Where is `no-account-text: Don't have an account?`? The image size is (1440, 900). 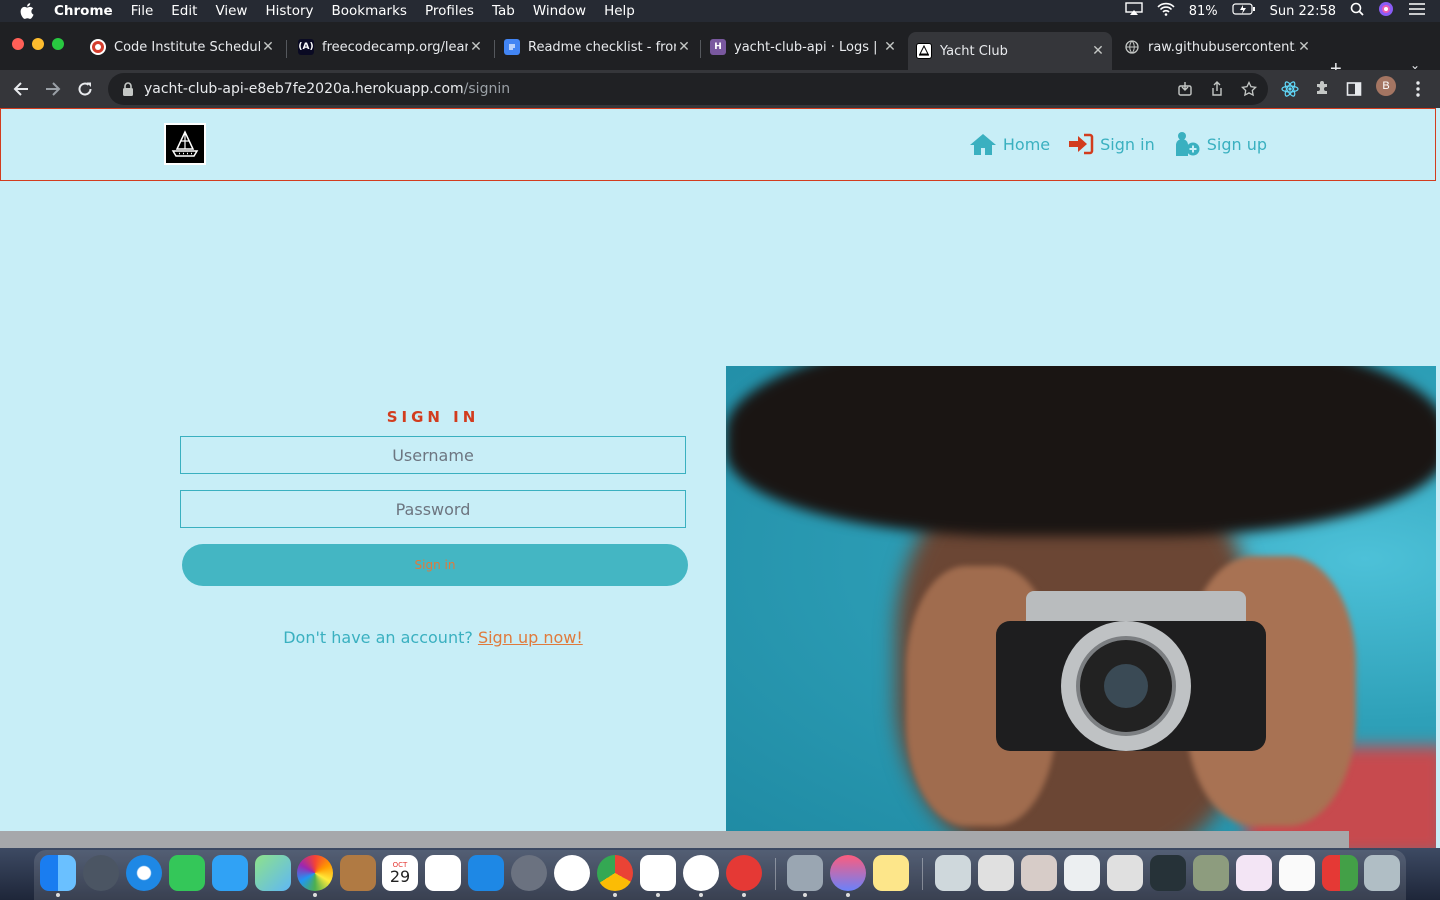 no-account-text: Don't have an account? is located at coordinates (378, 637).